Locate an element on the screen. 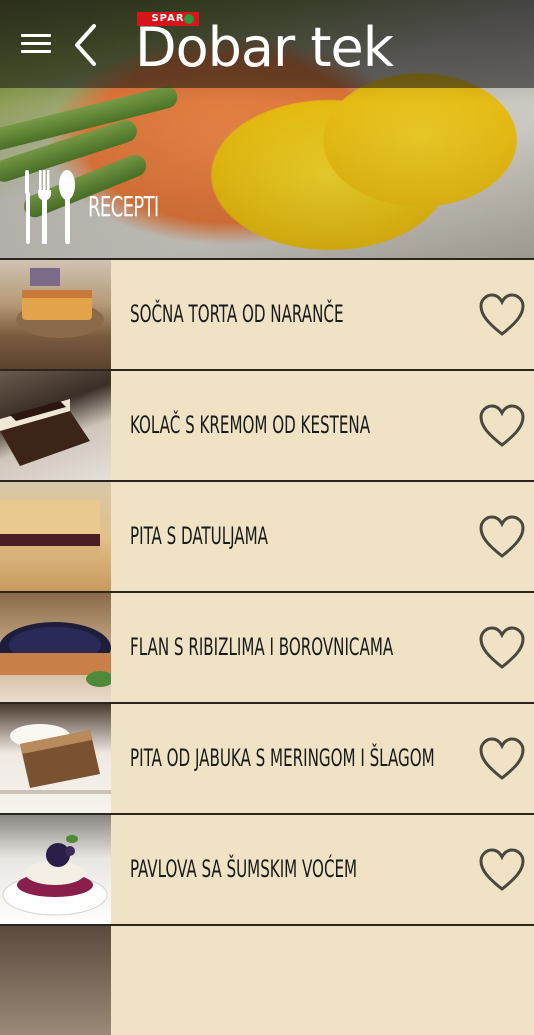 The width and height of the screenshot is (534, 1035). hamburger-menu-icon is located at coordinates (36, 45).